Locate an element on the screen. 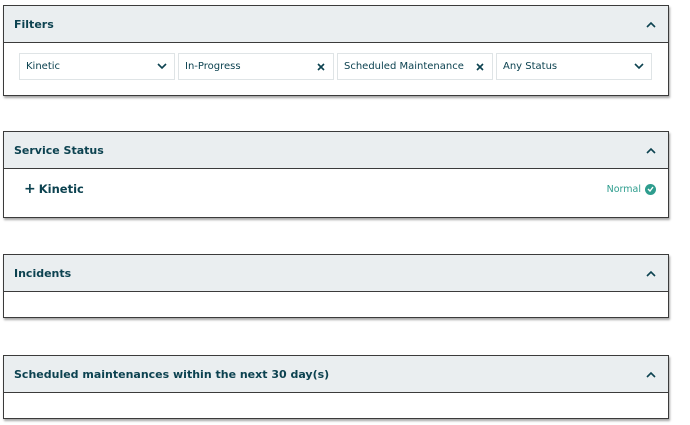 Image resolution: width=690 pixels, height=425 pixels. incidents-panel: Incidents is located at coordinates (336, 286).